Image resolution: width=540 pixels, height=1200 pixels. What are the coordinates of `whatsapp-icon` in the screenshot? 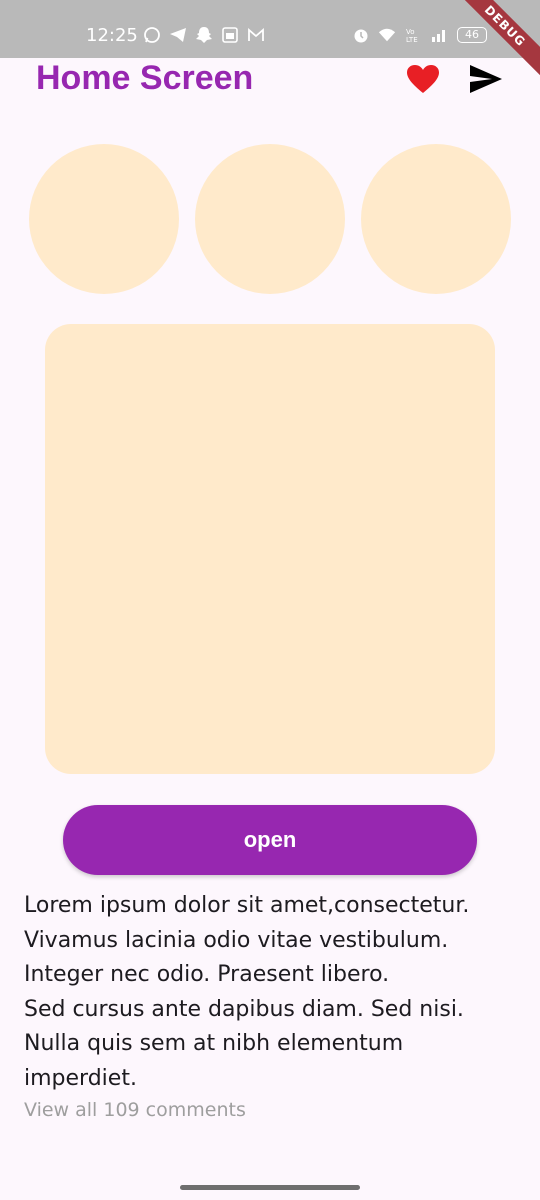 It's located at (152, 35).